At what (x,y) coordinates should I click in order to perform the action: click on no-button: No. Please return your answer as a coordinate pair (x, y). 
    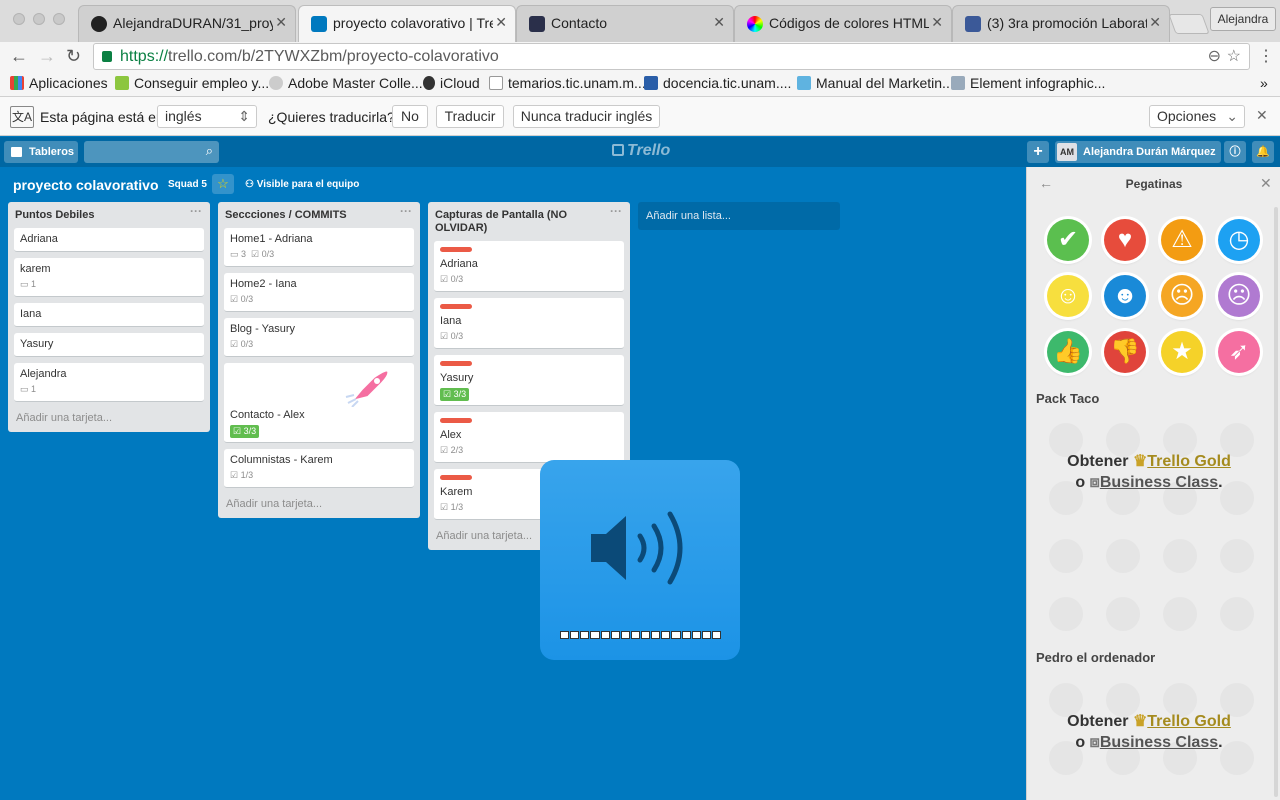
    Looking at the image, I should click on (410, 116).